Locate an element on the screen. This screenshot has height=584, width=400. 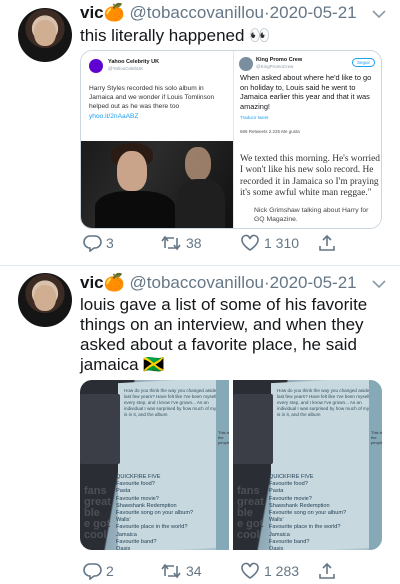
follow-button: Seguir is located at coordinates (363, 62).